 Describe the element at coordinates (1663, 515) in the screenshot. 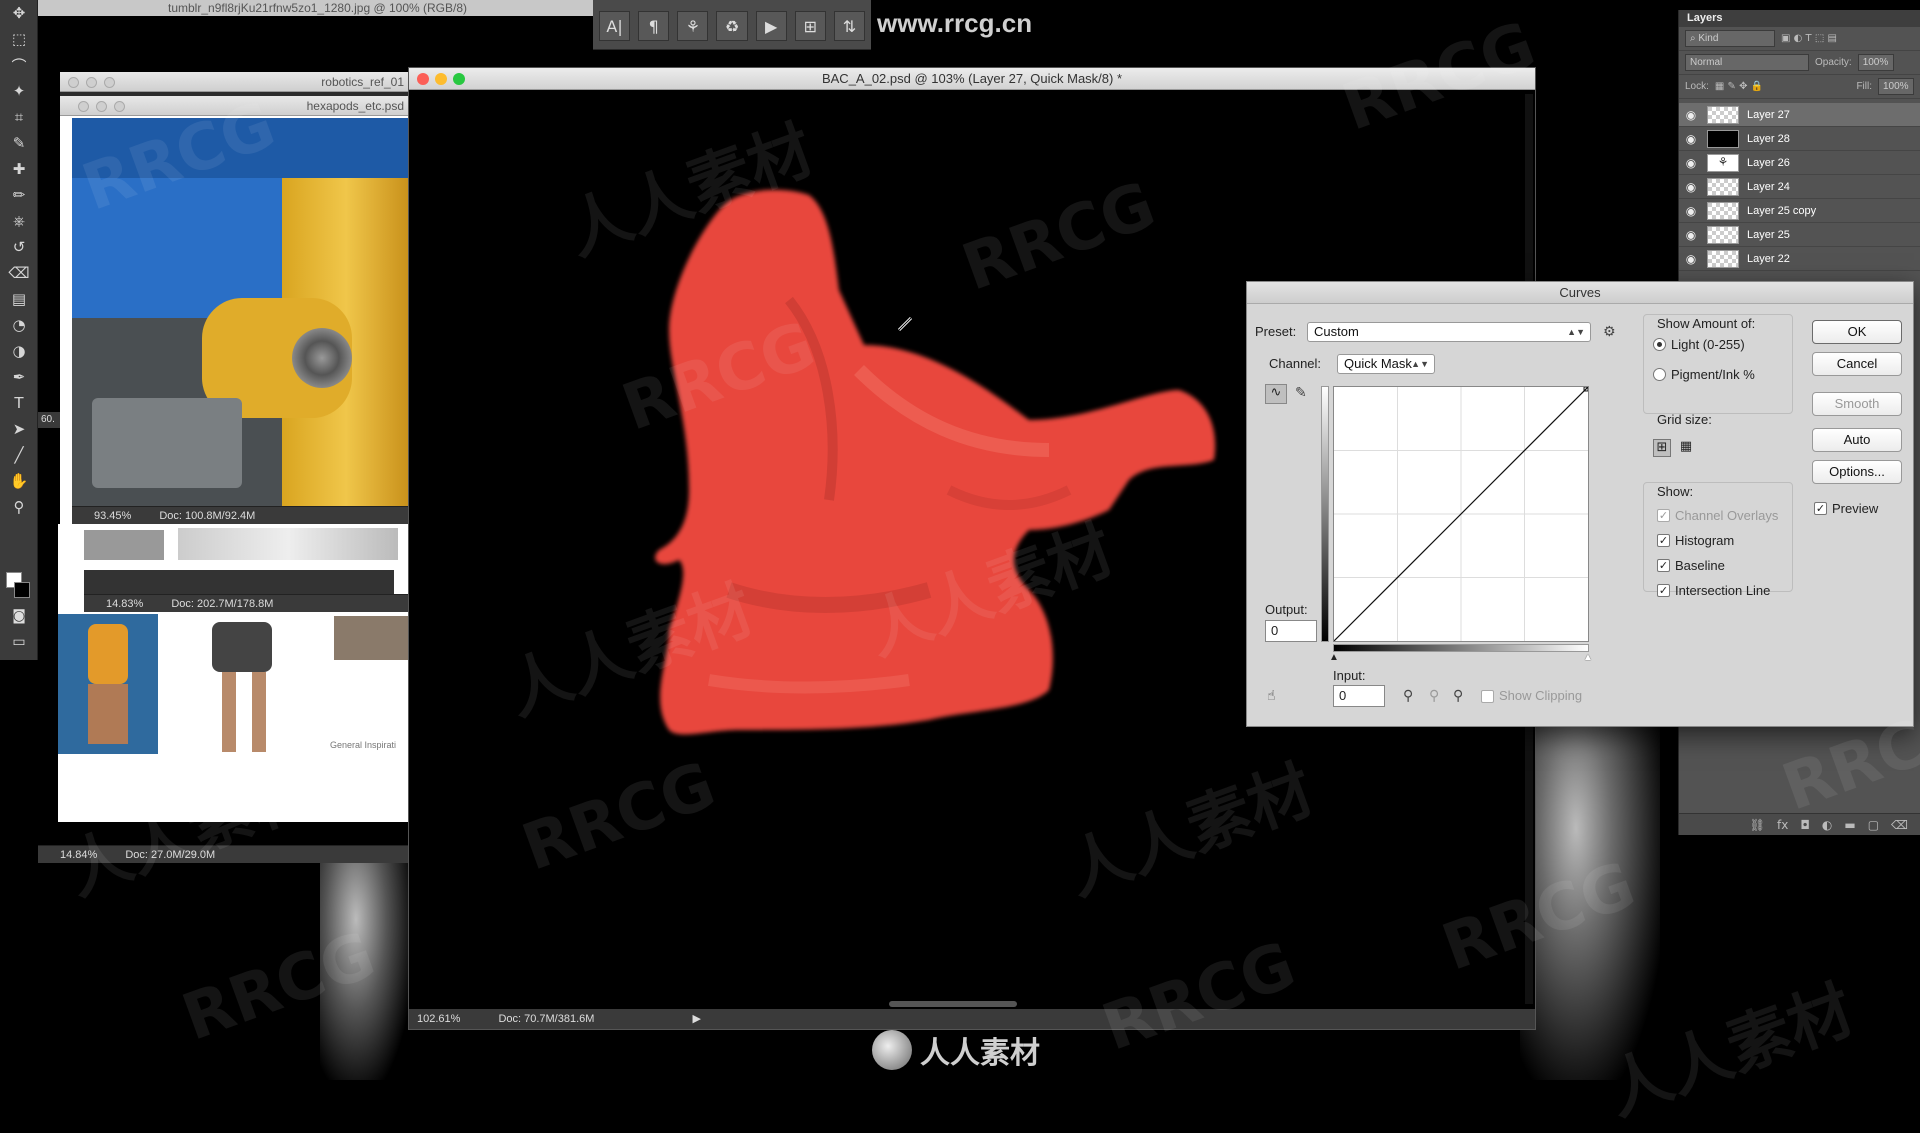

I see `channel-overlays-checkbox: ✓` at that location.